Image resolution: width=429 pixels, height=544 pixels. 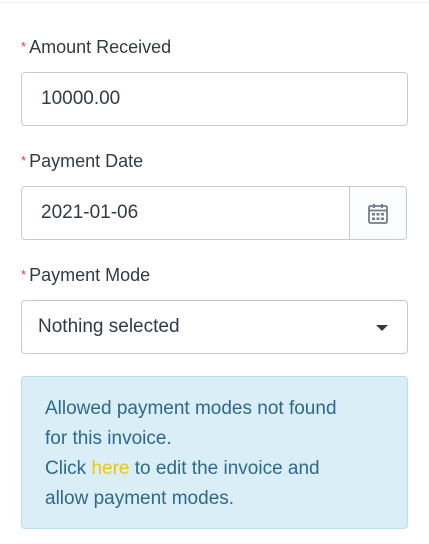 I want to click on calendar-button, so click(x=377, y=213).